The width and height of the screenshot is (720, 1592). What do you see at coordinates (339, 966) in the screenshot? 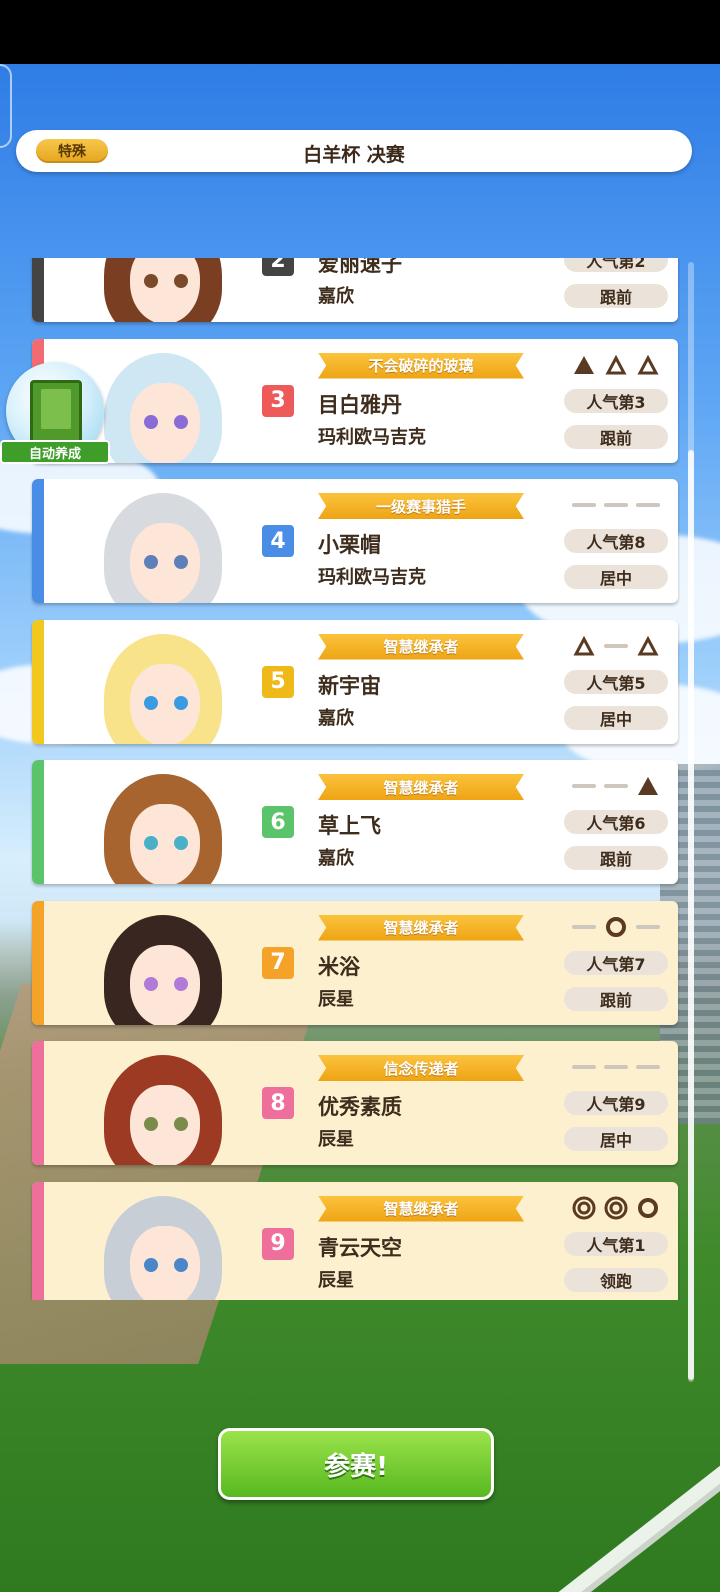
I see `horse-name: 米浴` at bounding box center [339, 966].